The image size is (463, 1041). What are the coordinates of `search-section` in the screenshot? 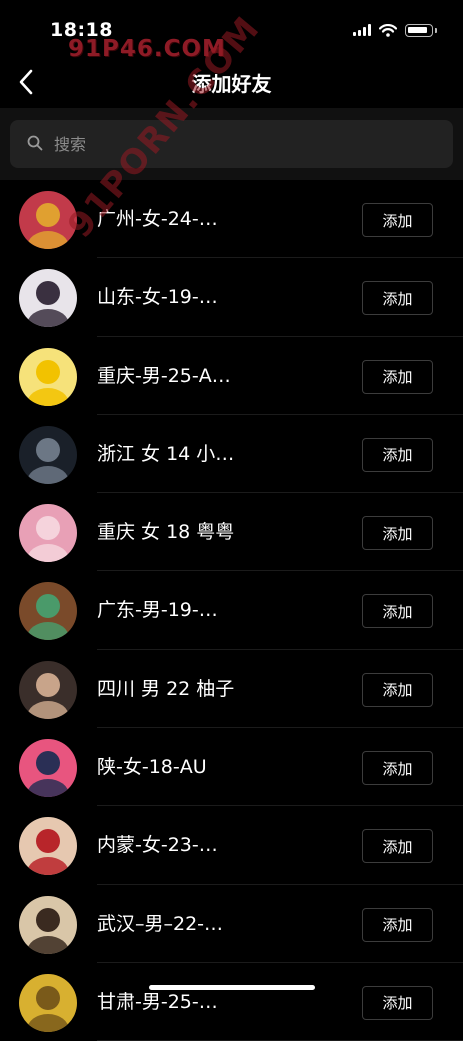 It's located at (231, 144).